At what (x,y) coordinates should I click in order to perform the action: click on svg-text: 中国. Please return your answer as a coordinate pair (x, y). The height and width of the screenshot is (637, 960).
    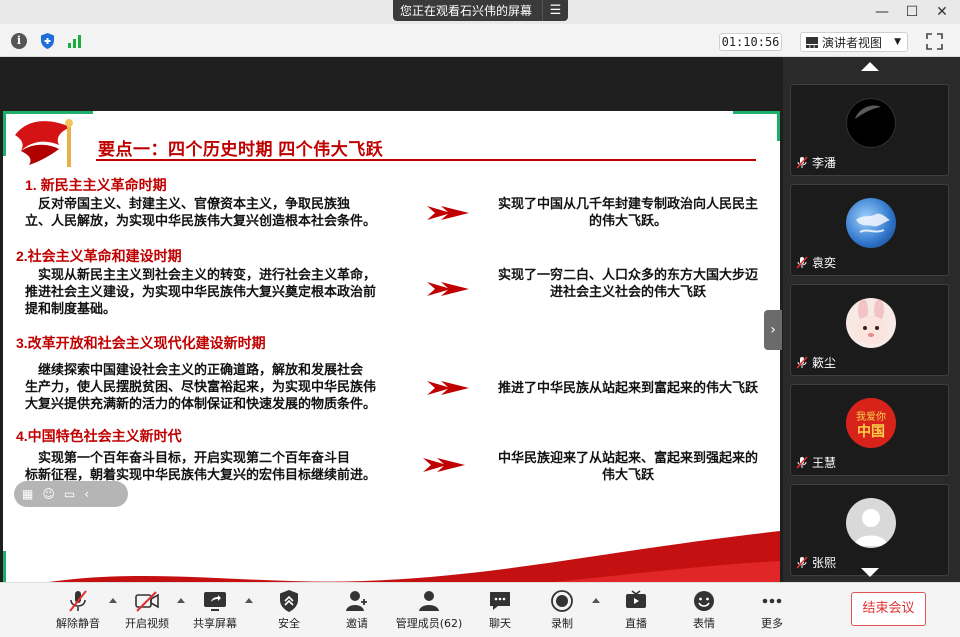
    Looking at the image, I should click on (871, 431).